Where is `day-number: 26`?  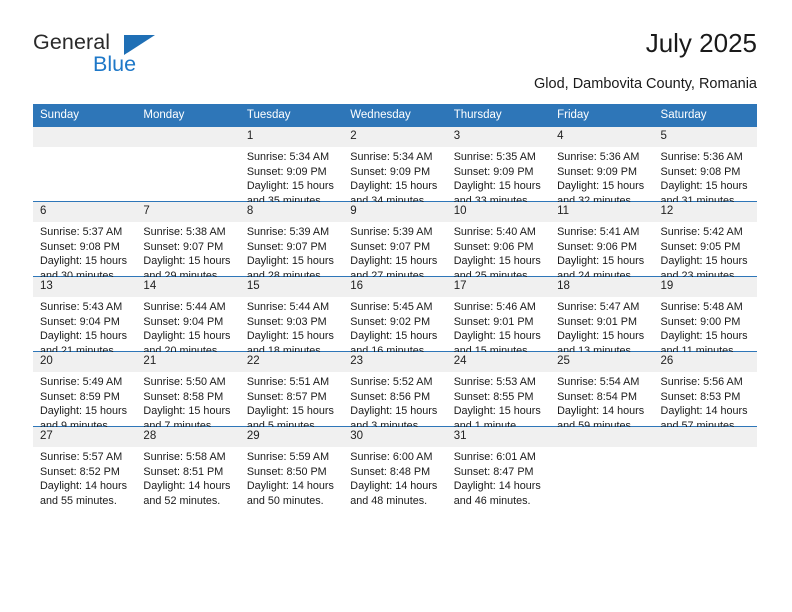
day-number: 26 is located at coordinates (705, 362).